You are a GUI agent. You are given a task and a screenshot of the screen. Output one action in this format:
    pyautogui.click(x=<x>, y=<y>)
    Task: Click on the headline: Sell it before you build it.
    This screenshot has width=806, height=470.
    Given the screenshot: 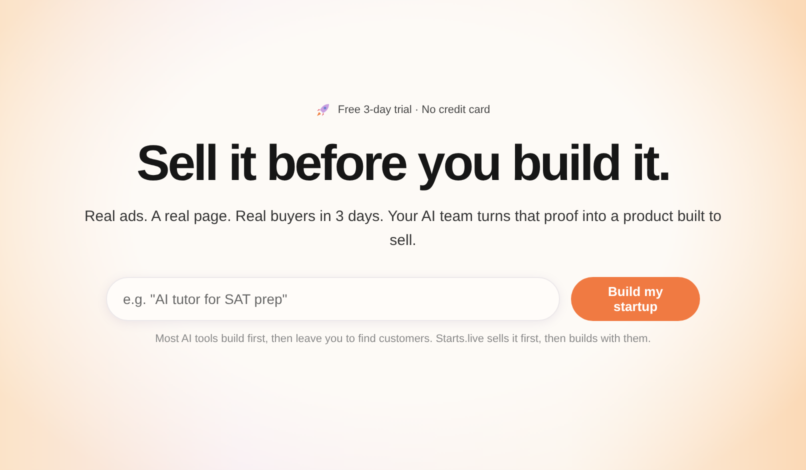 What is the action you would take?
    pyautogui.click(x=403, y=163)
    